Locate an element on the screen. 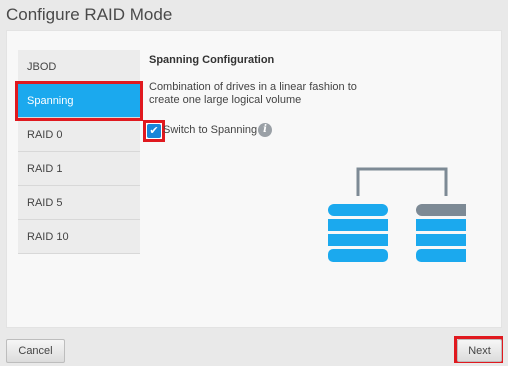 This screenshot has height=366, width=508. next-button: Next is located at coordinates (479, 350).